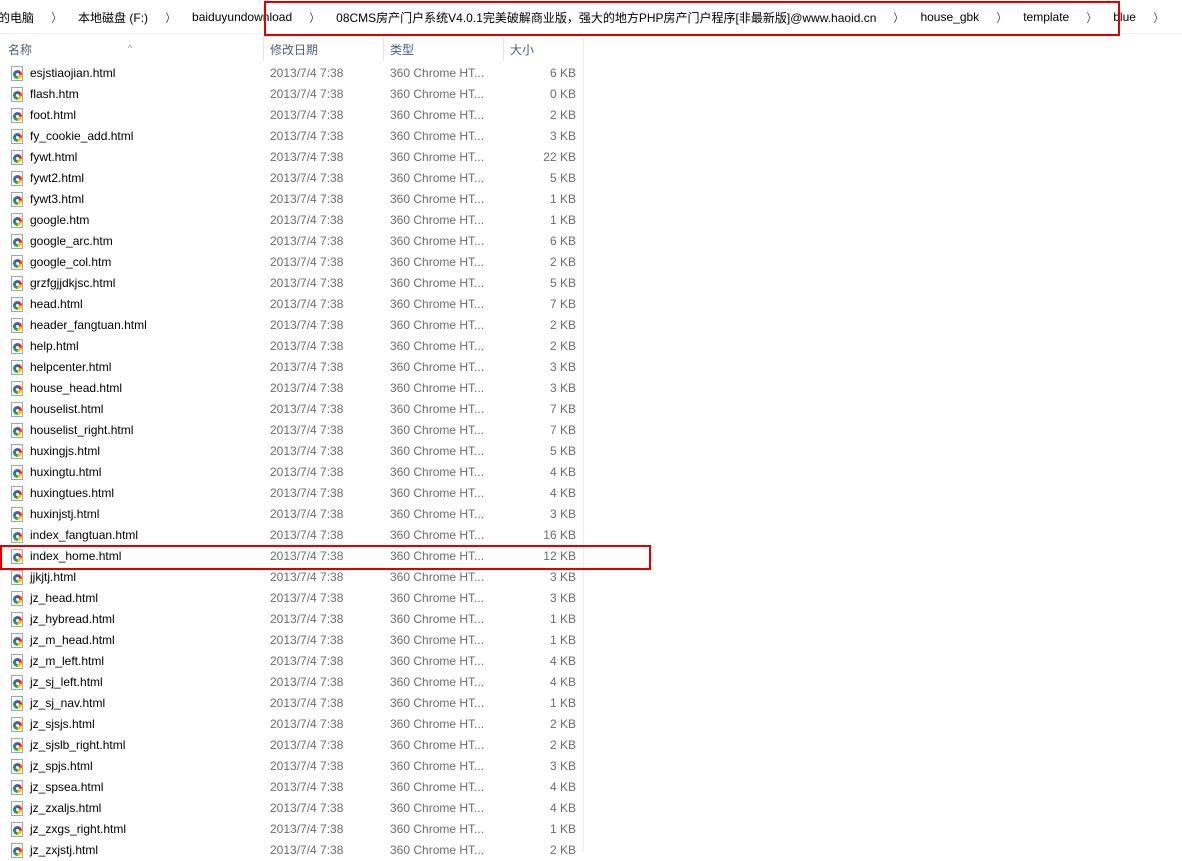 The width and height of the screenshot is (1182, 861). What do you see at coordinates (562, 808) in the screenshot?
I see `file-size: 4 KB` at bounding box center [562, 808].